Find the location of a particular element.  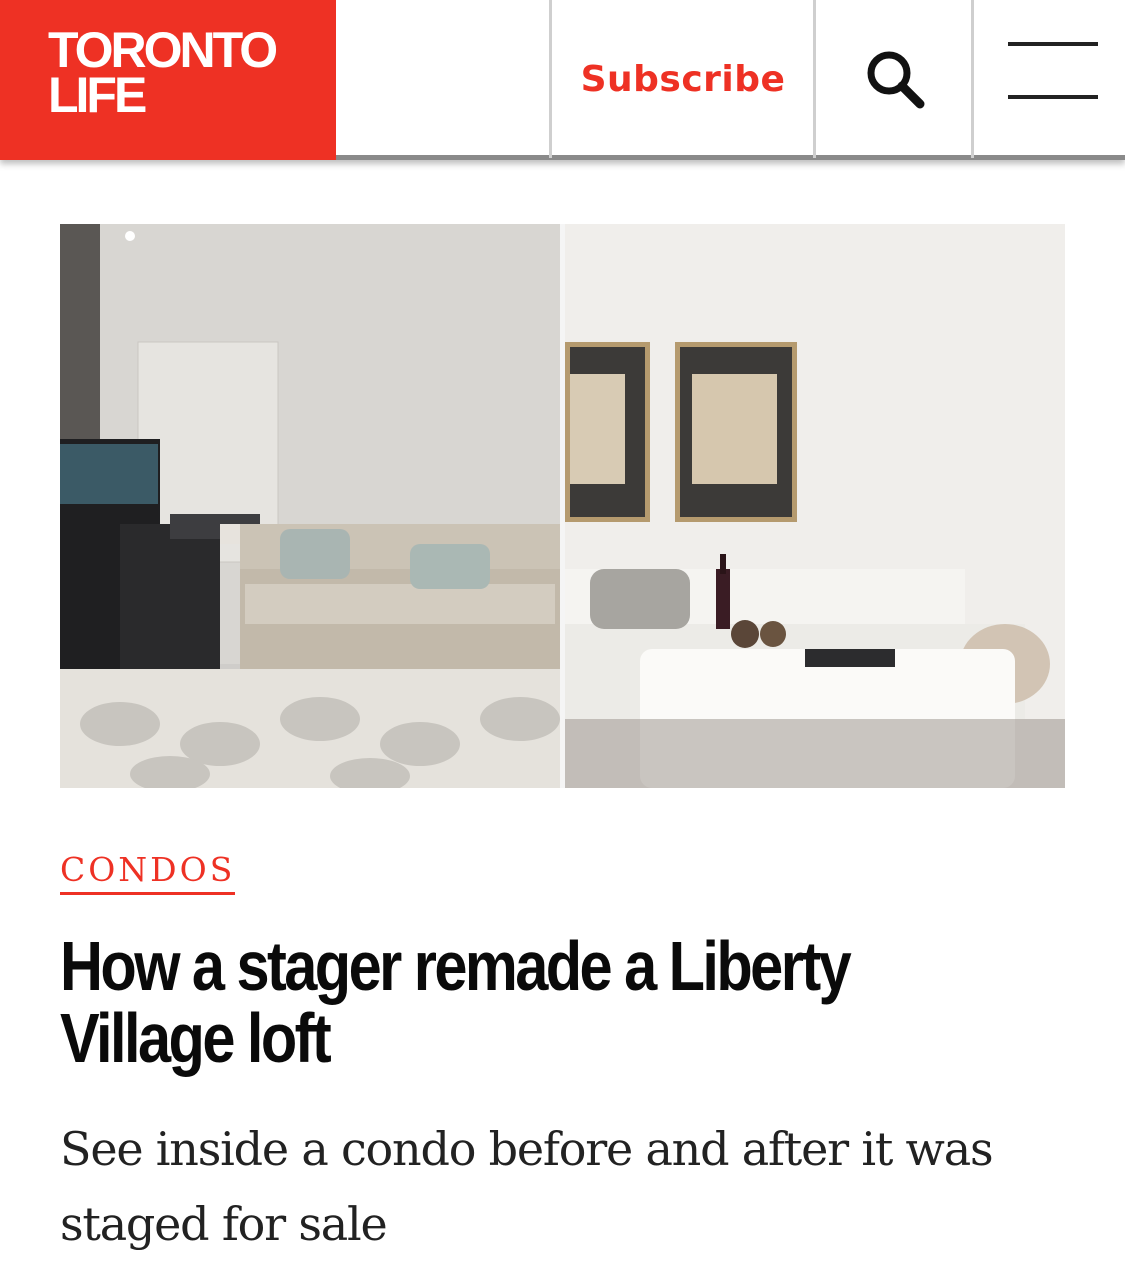

subscribe-link: Subscribe is located at coordinates (683, 79).